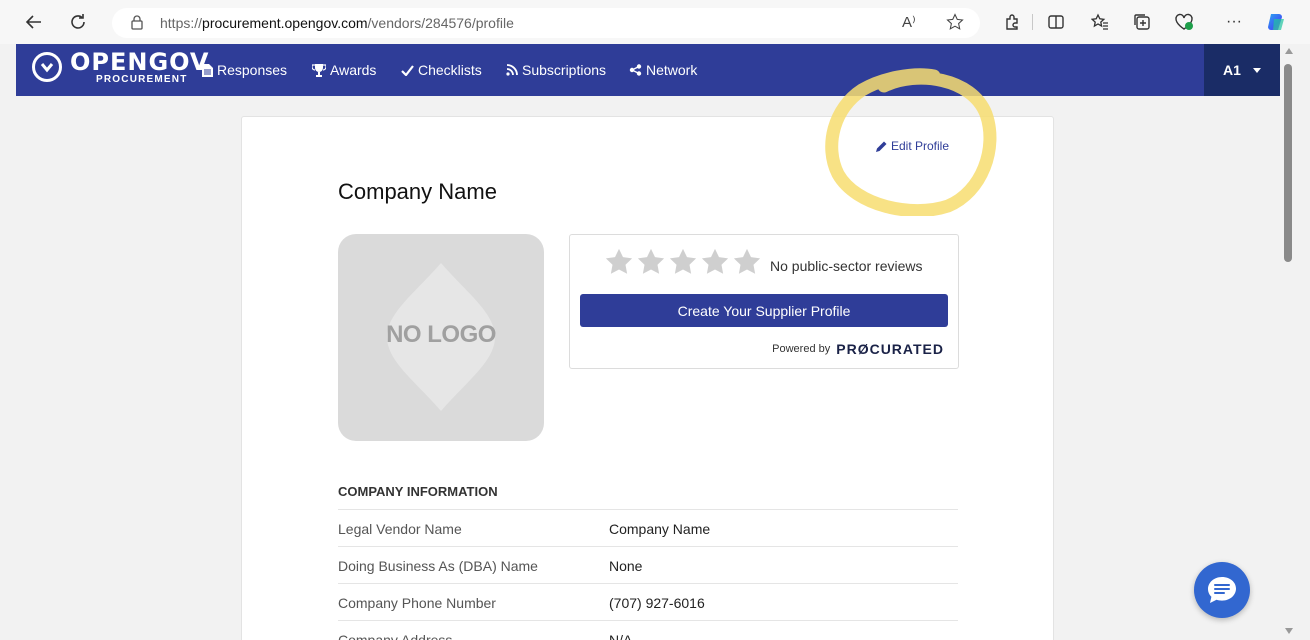  I want to click on powered-by-procurated: Powered by PRØCURATED, so click(858, 349).